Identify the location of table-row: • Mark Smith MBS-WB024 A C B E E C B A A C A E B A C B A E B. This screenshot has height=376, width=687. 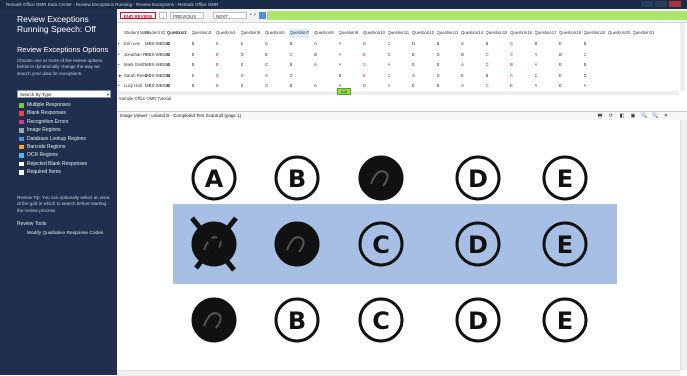
(398, 65).